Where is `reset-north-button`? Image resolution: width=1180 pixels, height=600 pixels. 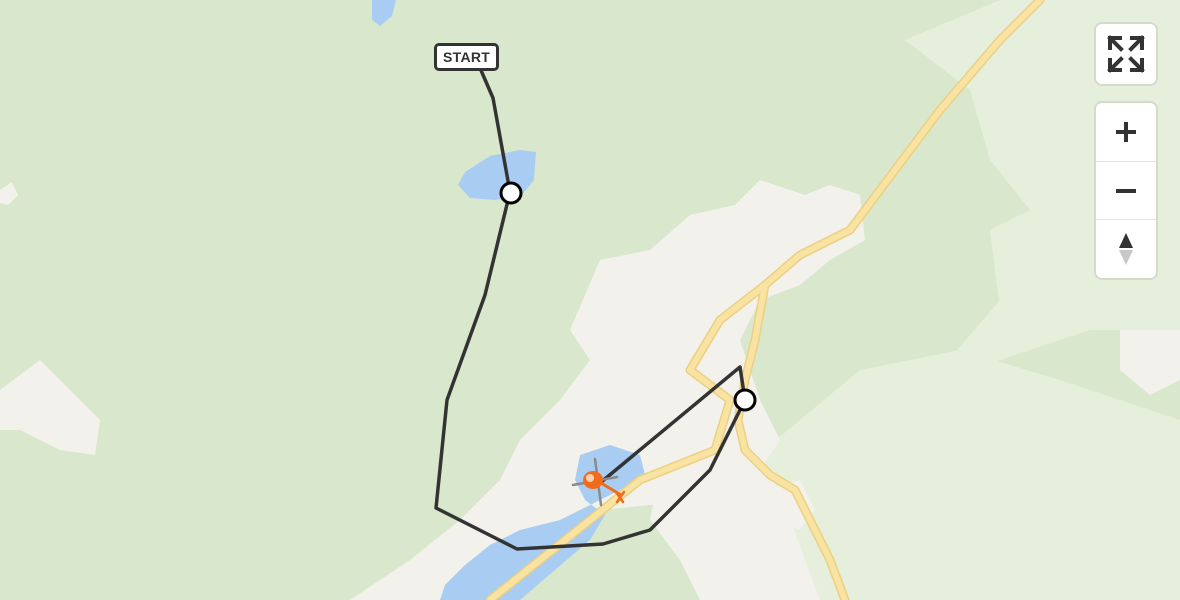
reset-north-button is located at coordinates (1126, 249).